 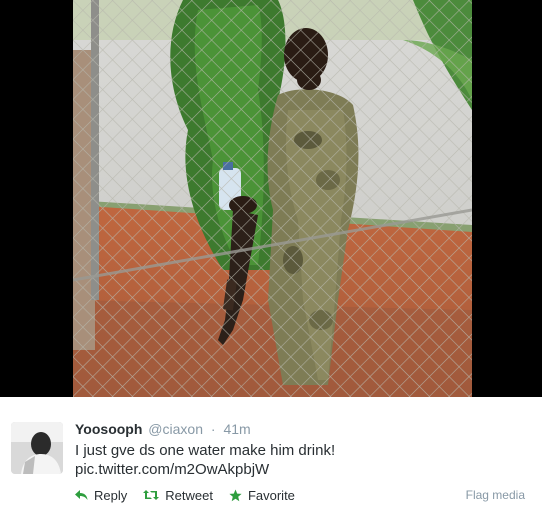 What do you see at coordinates (189, 495) in the screenshot?
I see `retweet-label: Retweet` at bounding box center [189, 495].